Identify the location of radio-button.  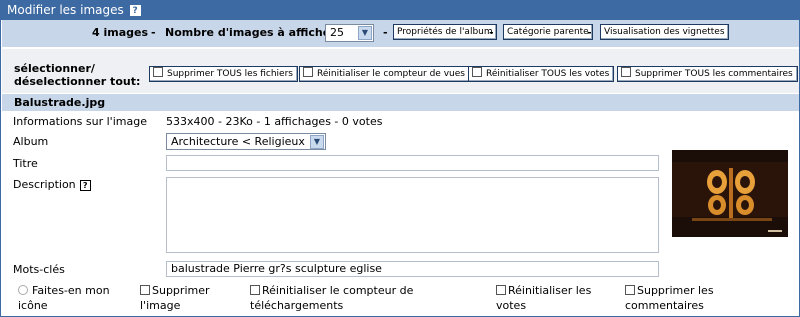
(23, 290).